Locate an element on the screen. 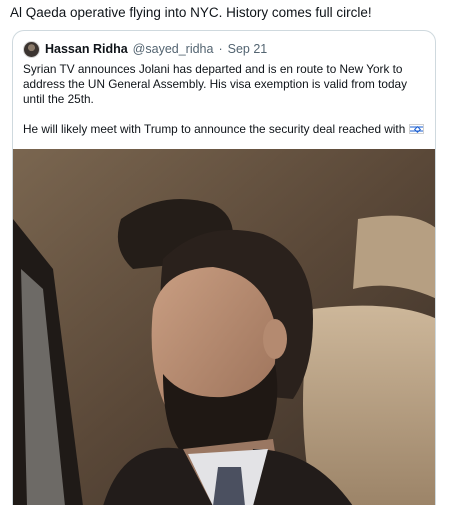 This screenshot has width=472, height=505. quoted-author-name: Hassan Ridha is located at coordinates (86, 49).